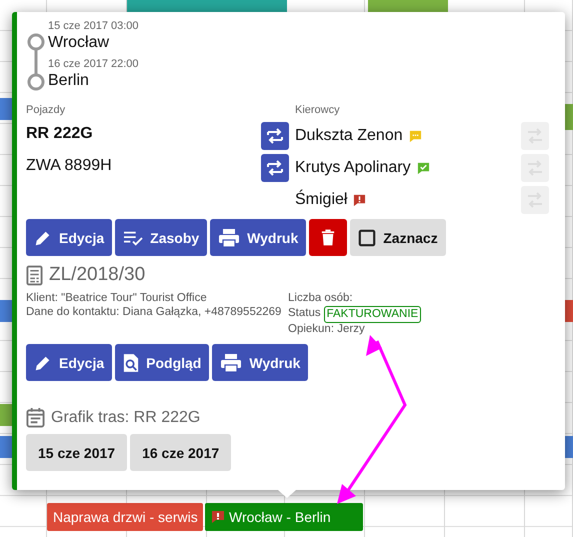 This screenshot has height=537, width=573. I want to click on calendar-icon, so click(35, 417).